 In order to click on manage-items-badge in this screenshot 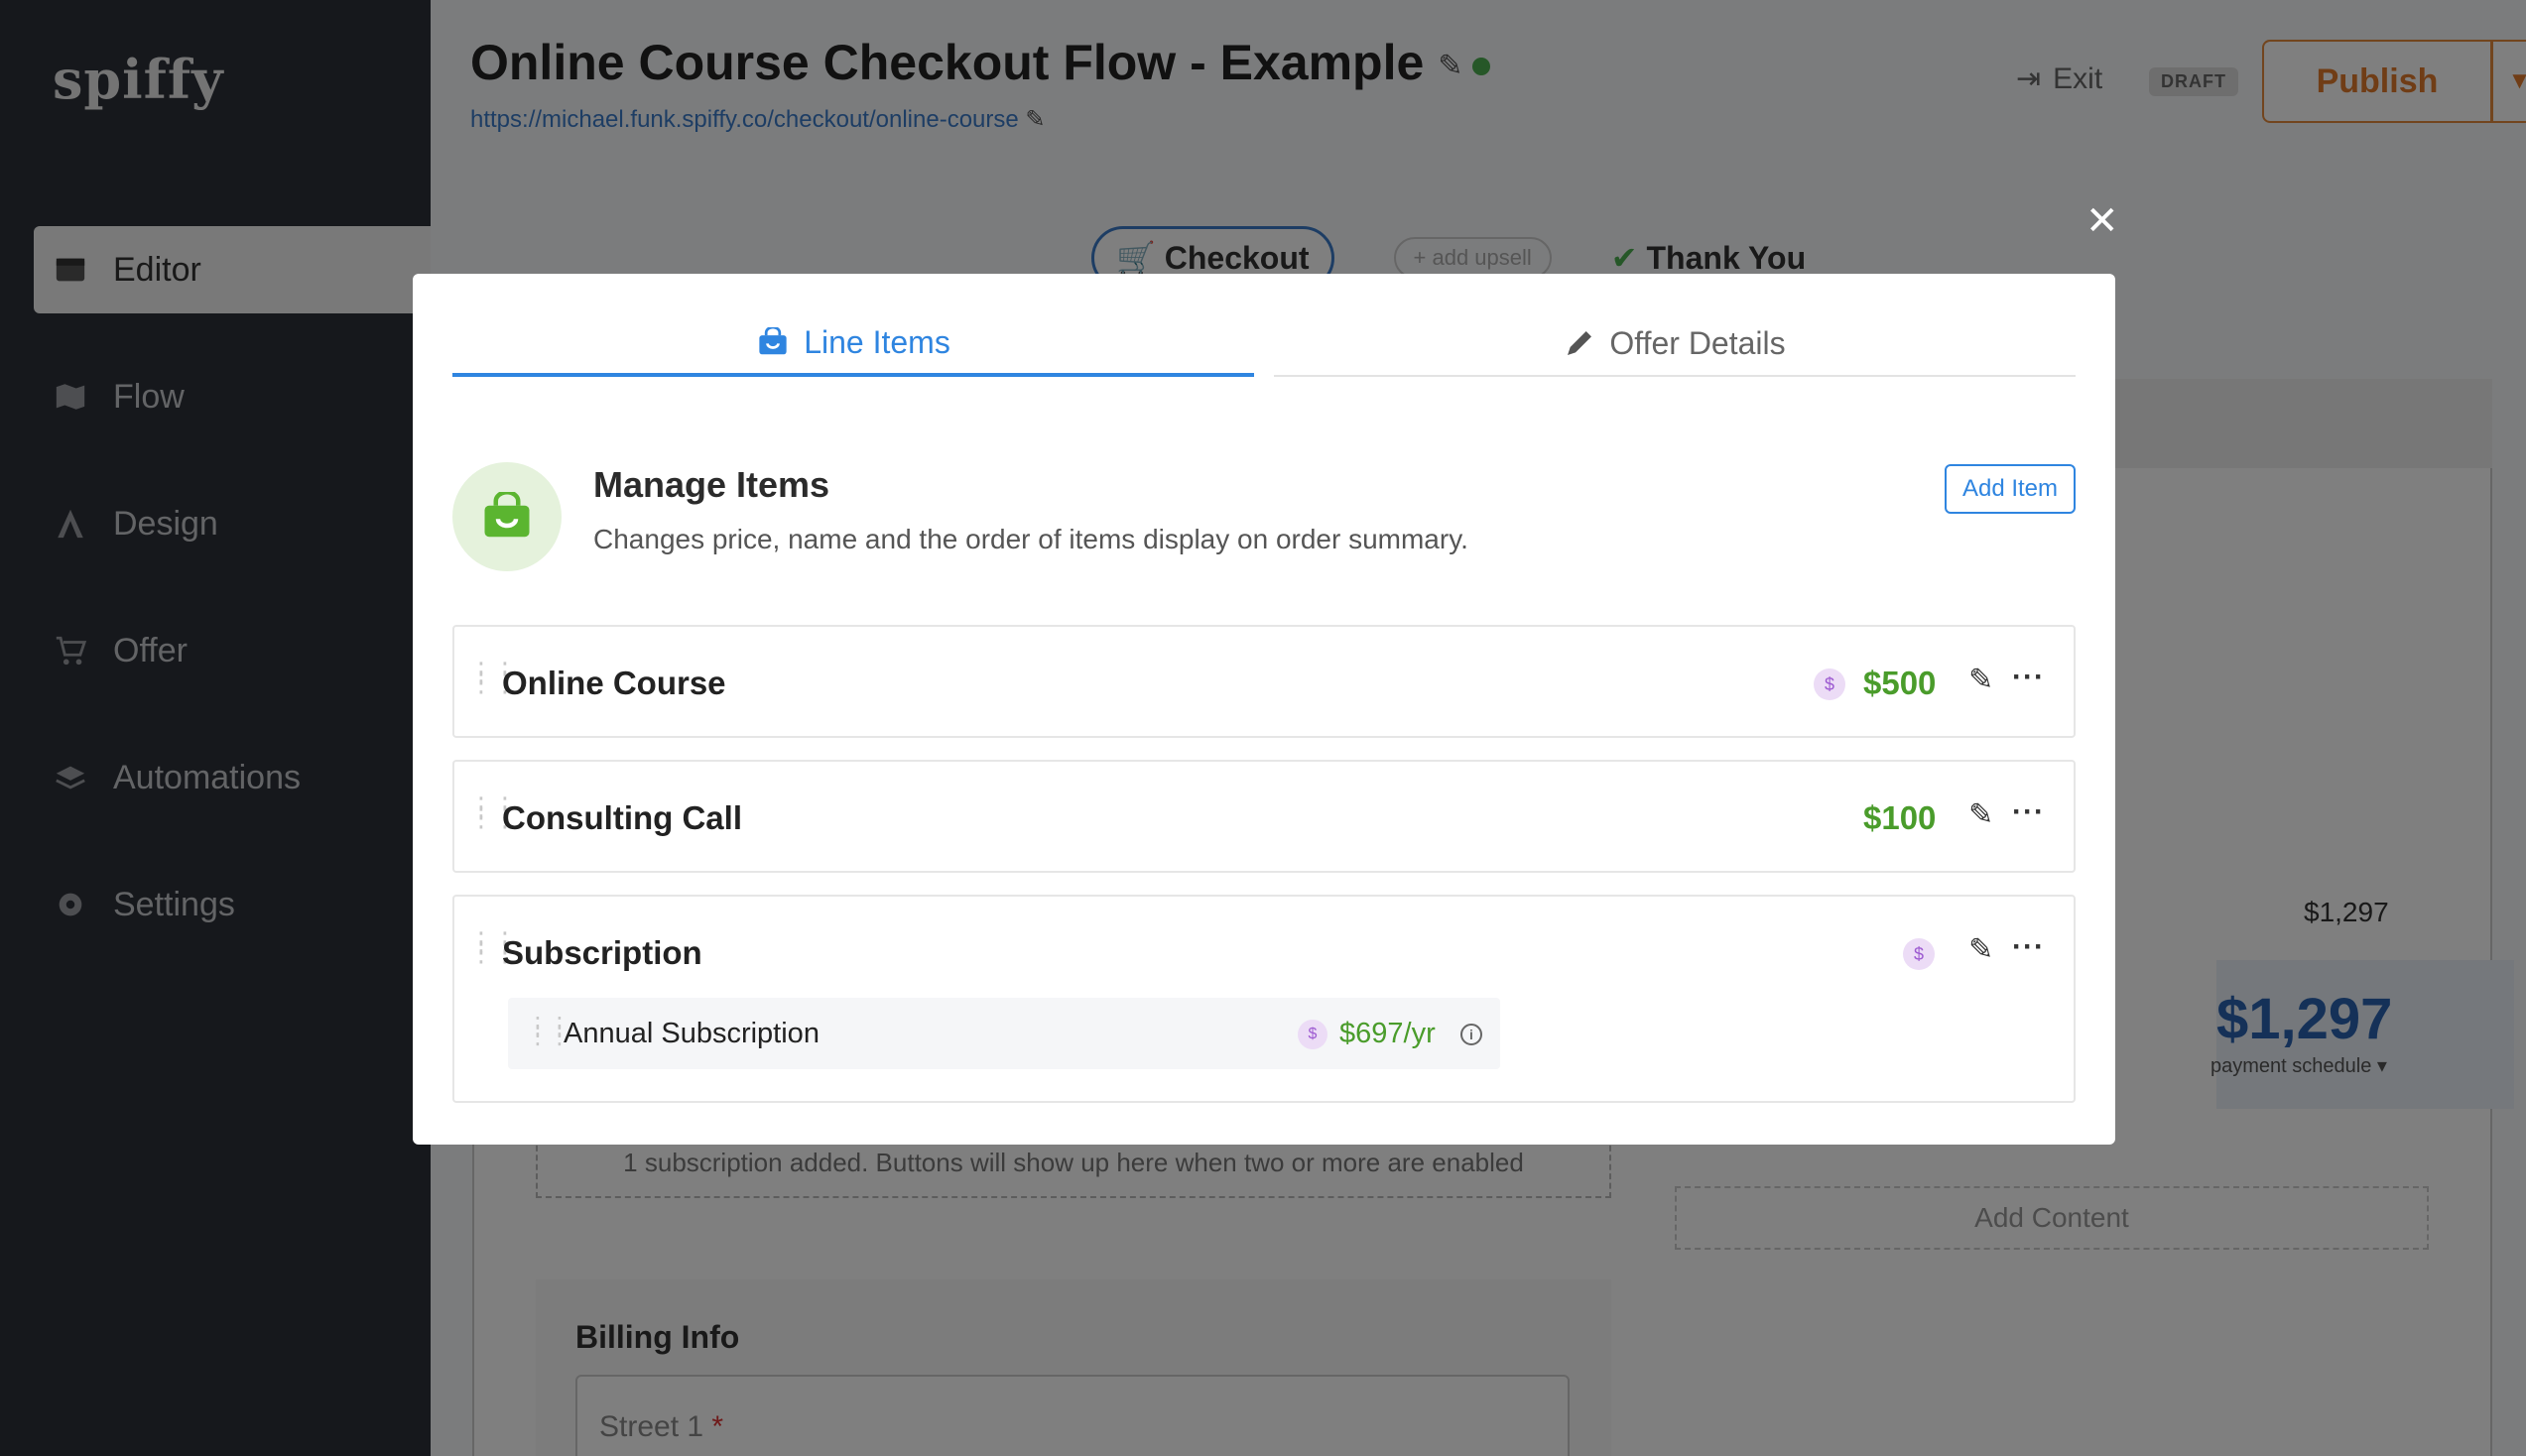, I will do `click(507, 516)`.